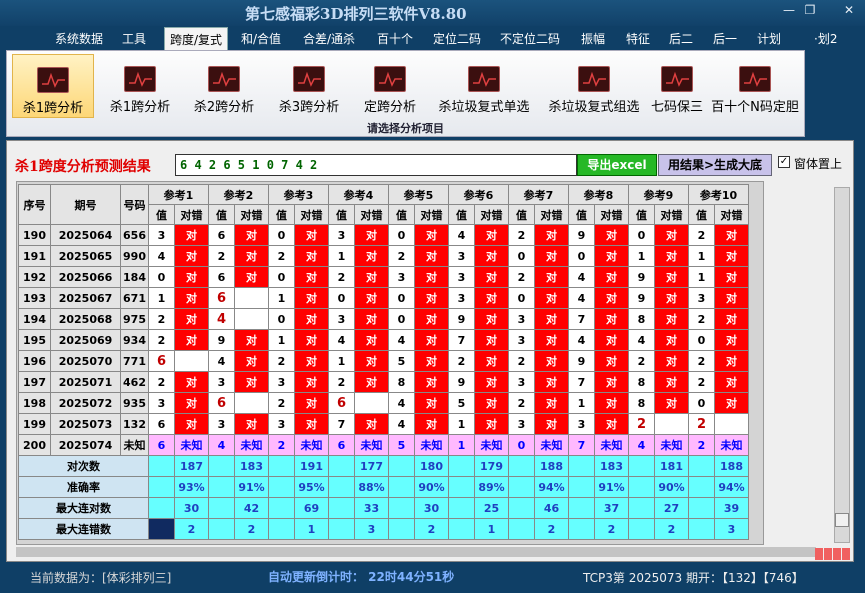 The width and height of the screenshot is (865, 593). Describe the element at coordinates (383, 403) in the screenshot. I see `table-row: 198 2025072 935 3 对 6 2 对 6 4 对 5 对 2 对 1 对 8 对 0 对` at that location.